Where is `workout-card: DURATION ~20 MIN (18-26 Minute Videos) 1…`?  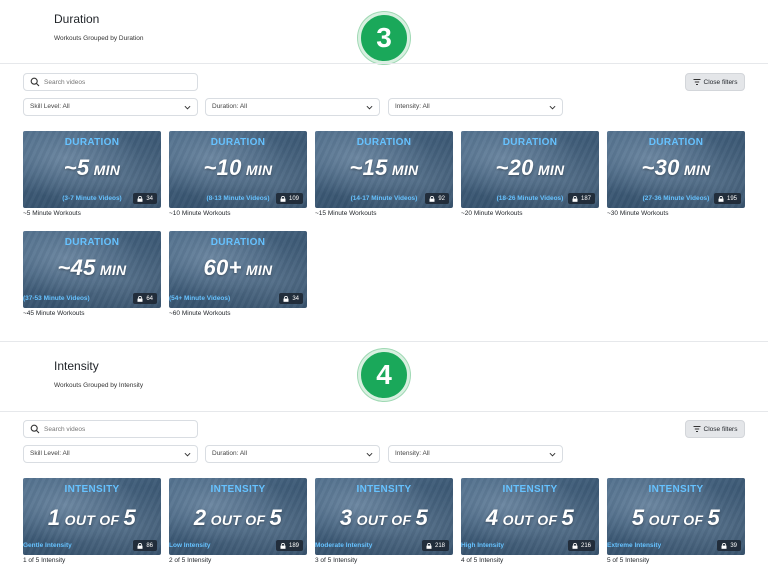
workout-card: DURATION ~20 MIN (18-26 Minute Videos) 1… is located at coordinates (530, 174).